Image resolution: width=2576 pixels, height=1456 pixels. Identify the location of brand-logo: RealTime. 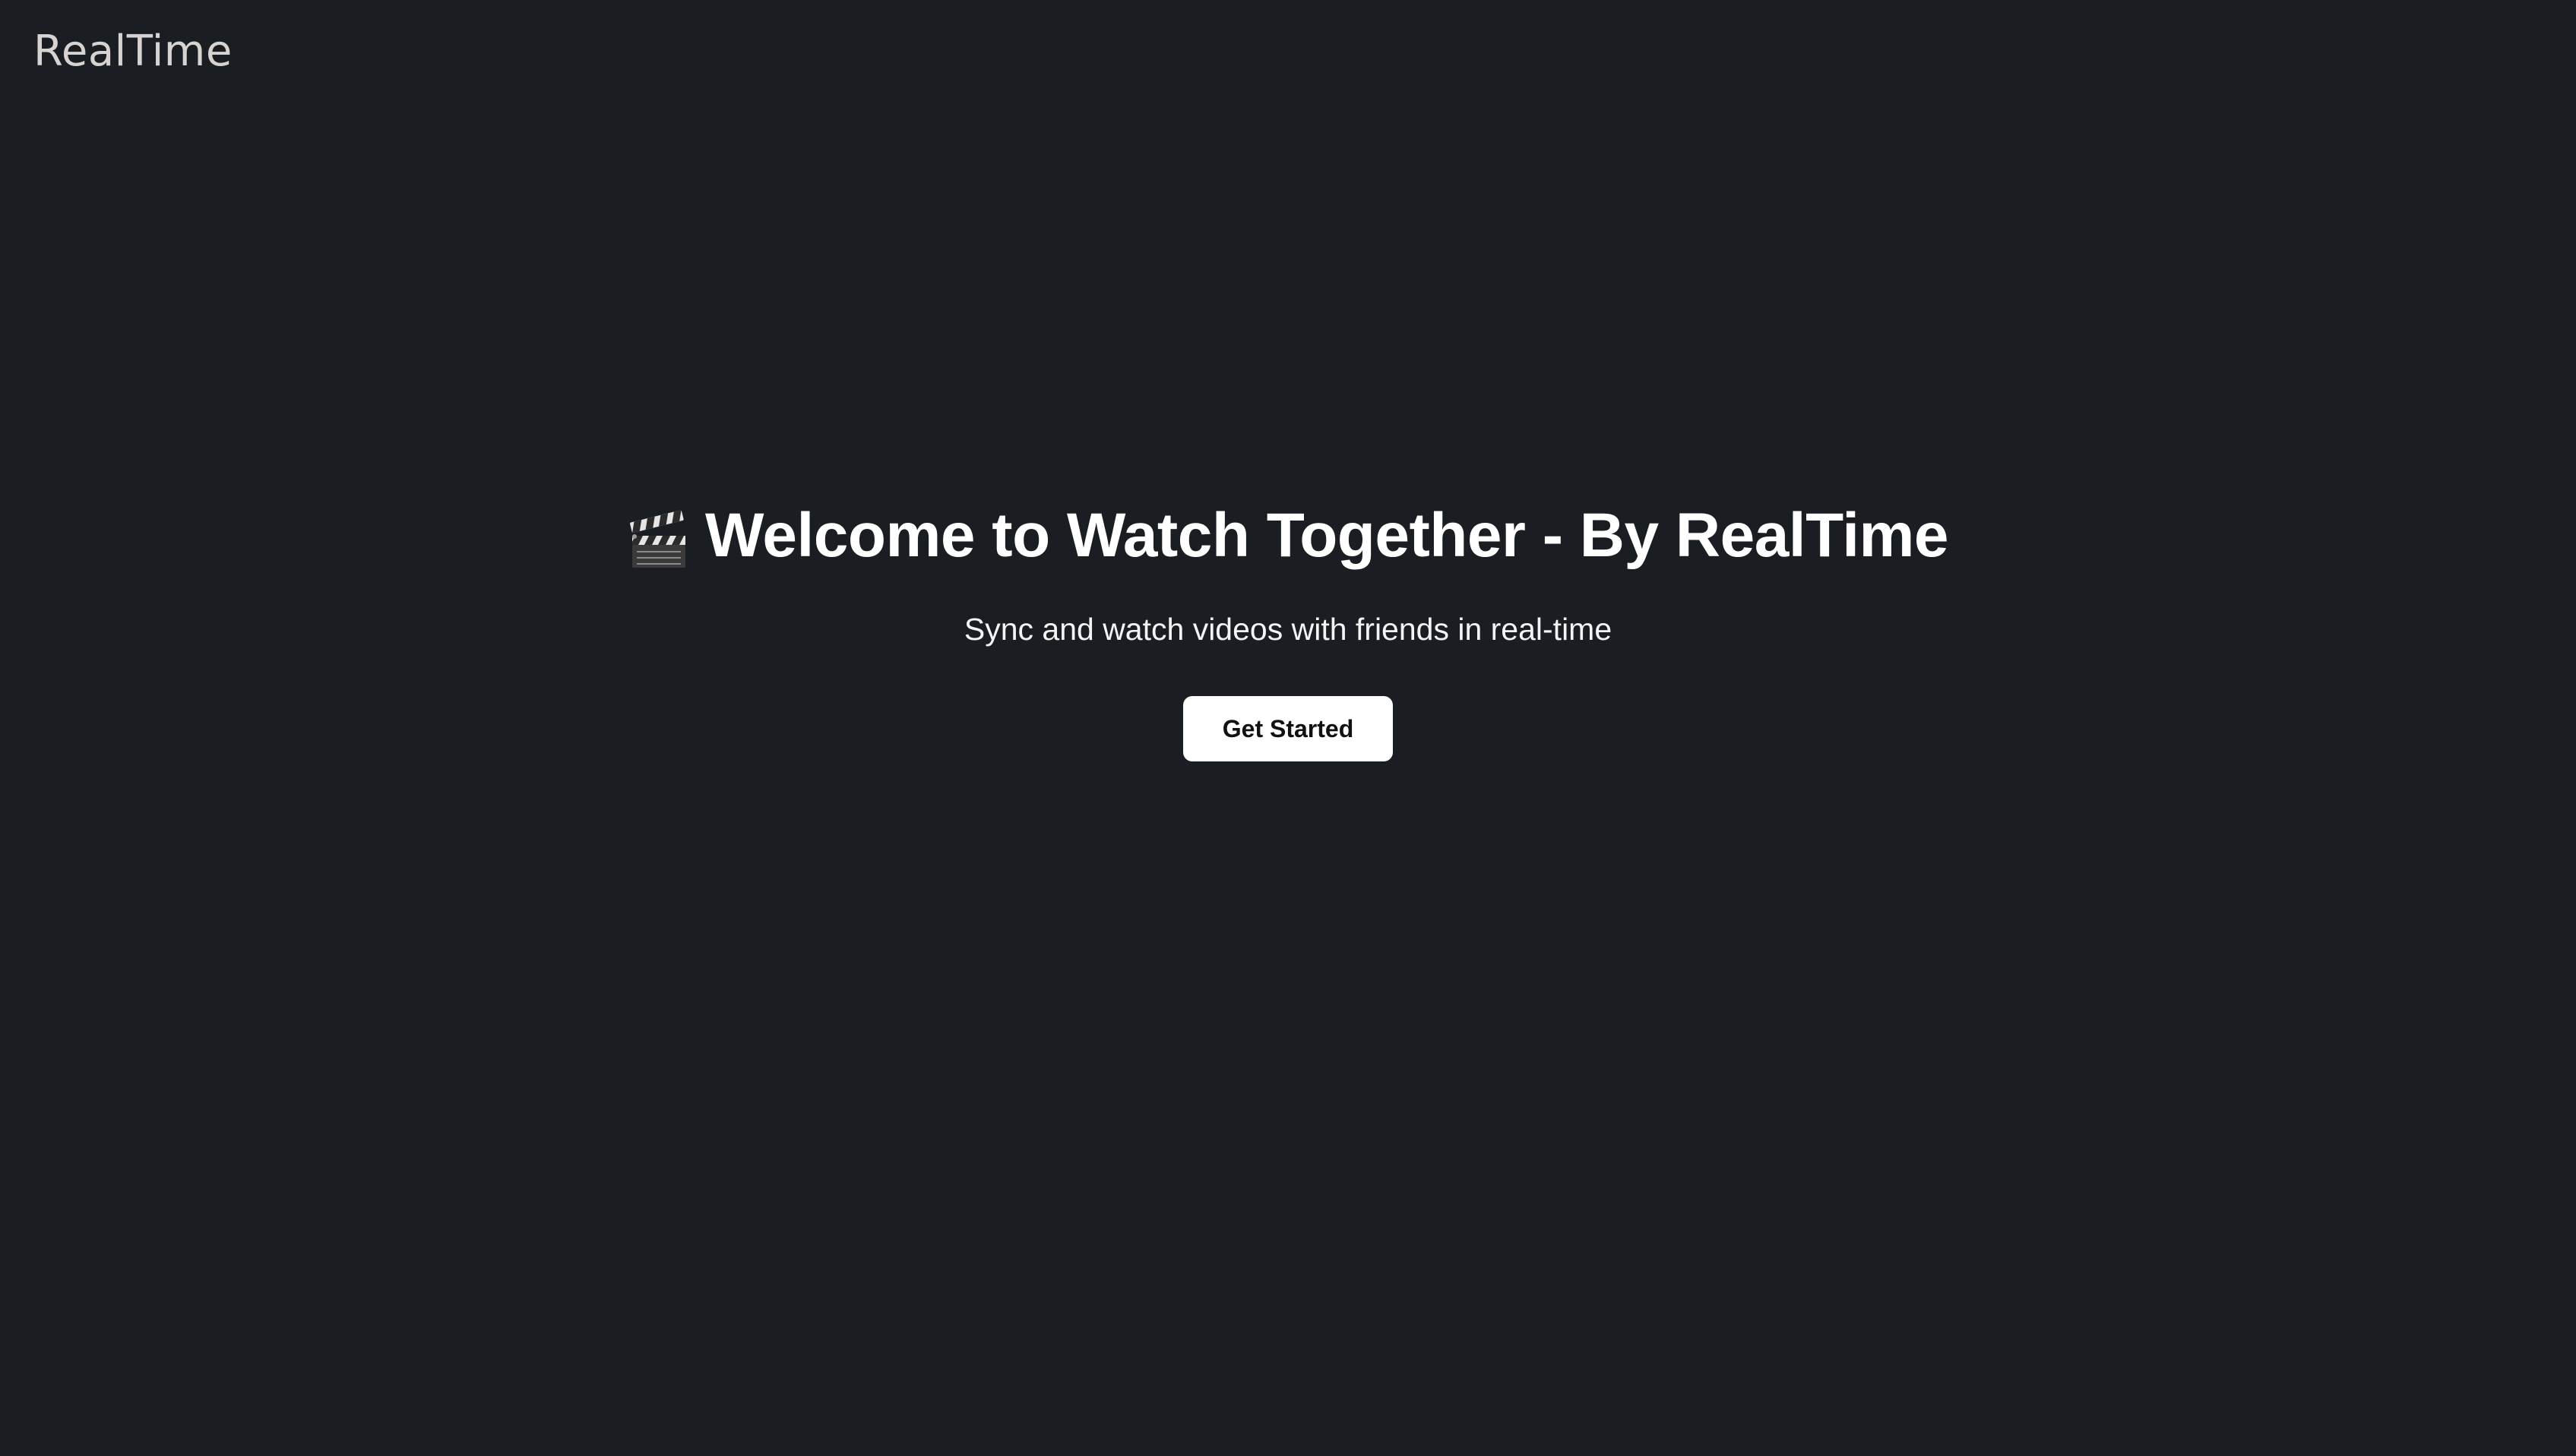
(133, 51).